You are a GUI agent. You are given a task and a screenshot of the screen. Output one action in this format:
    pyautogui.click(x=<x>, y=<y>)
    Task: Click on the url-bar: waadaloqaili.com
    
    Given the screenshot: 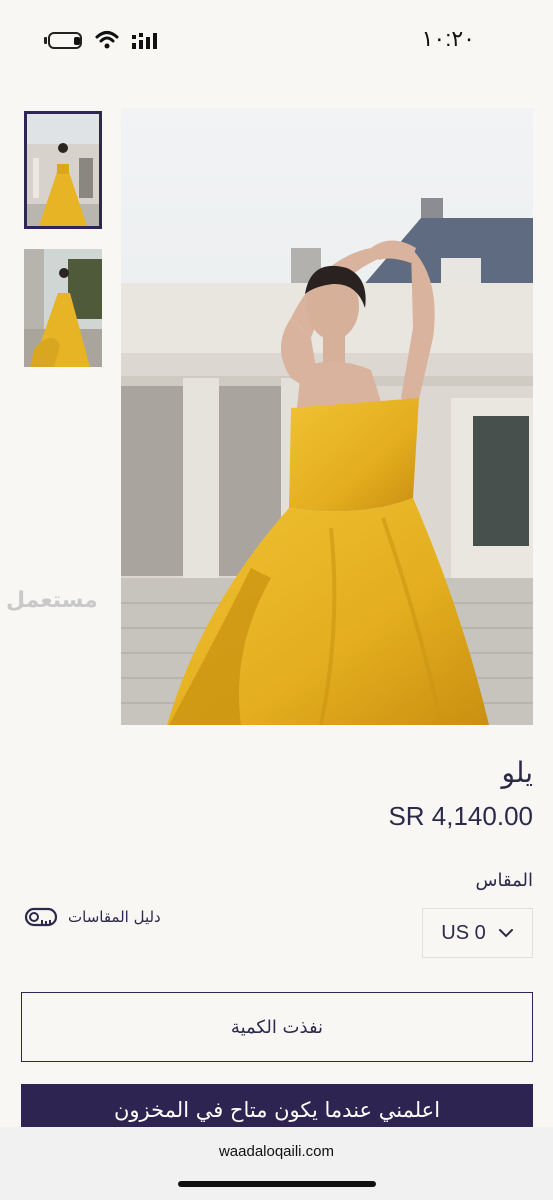 What is the action you would take?
    pyautogui.click(x=276, y=1151)
    